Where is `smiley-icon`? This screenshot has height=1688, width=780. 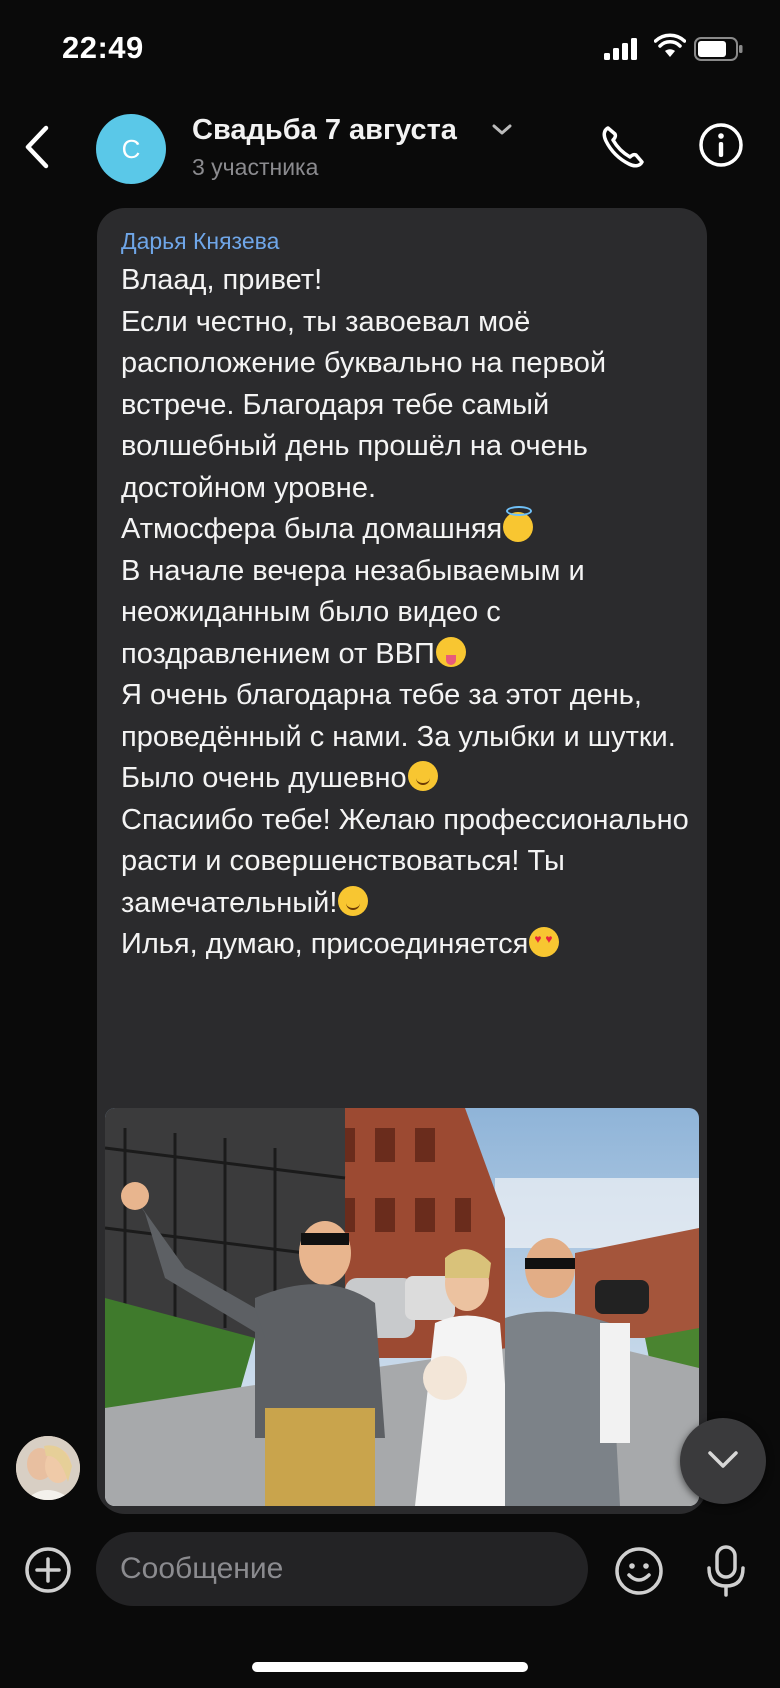
smiley-icon is located at coordinates (639, 1571).